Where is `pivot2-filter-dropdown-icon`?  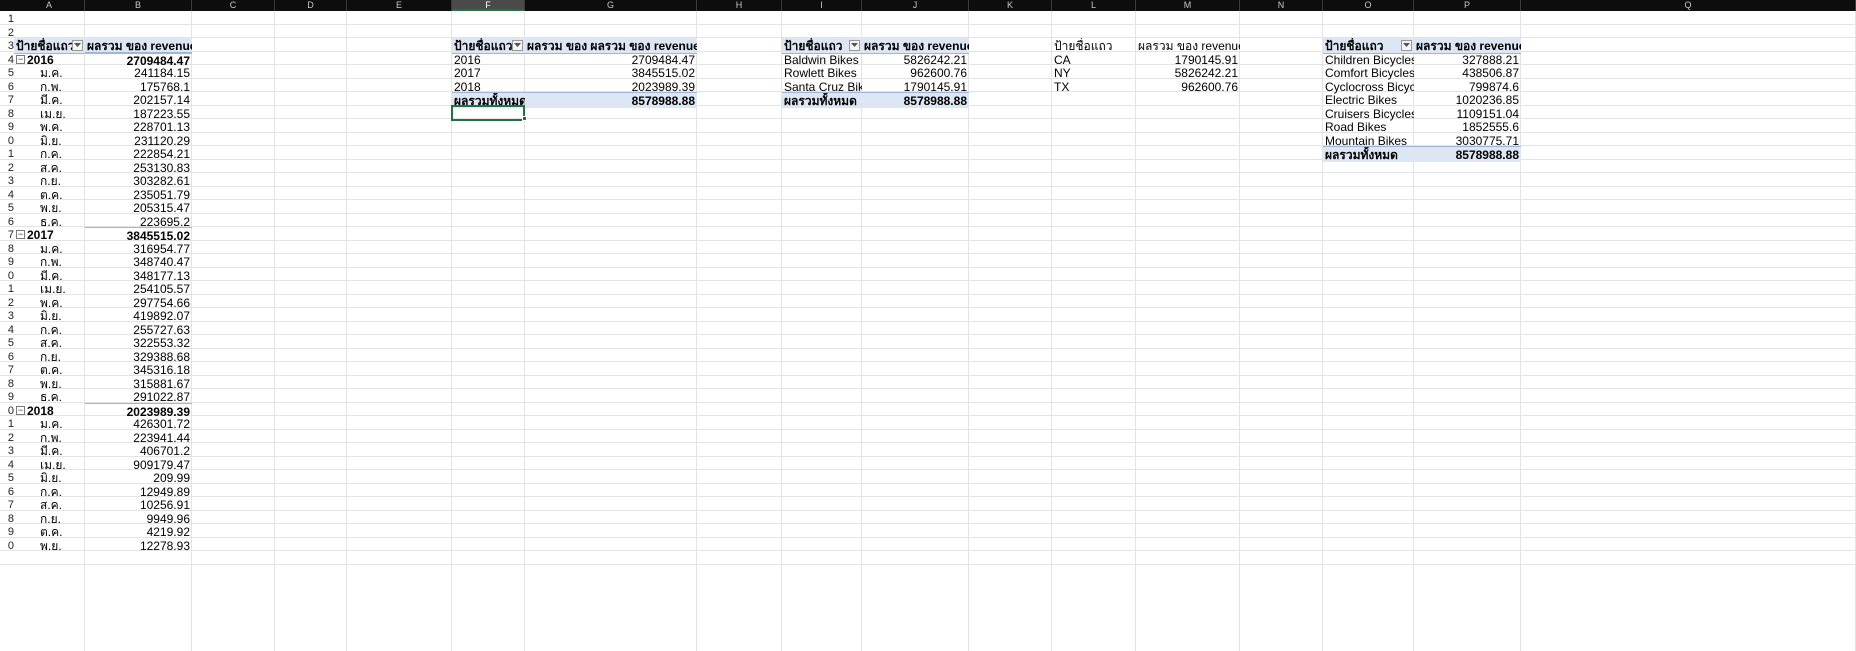
pivot2-filter-dropdown-icon is located at coordinates (517, 45).